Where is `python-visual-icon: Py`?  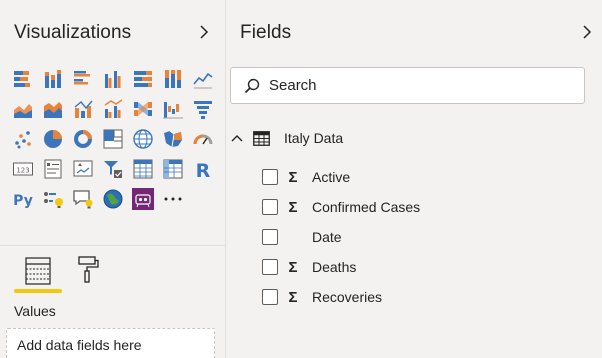
python-visual-icon: Py is located at coordinates (23, 201).